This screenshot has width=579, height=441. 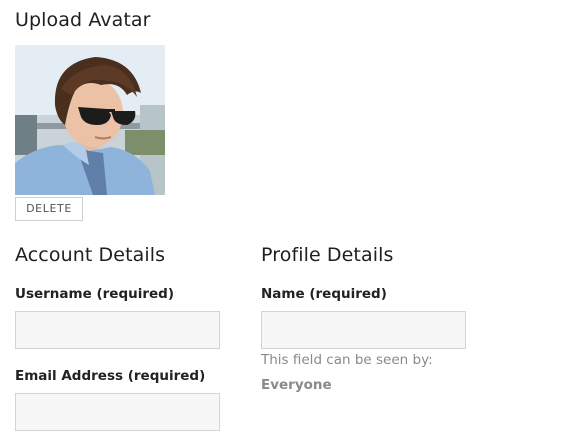 I want to click on account-details-title: Account Details, so click(x=90, y=255).